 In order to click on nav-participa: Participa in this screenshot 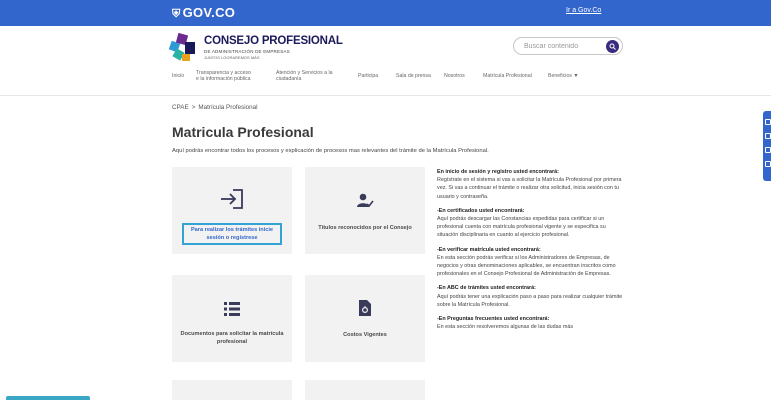, I will do `click(368, 76)`.